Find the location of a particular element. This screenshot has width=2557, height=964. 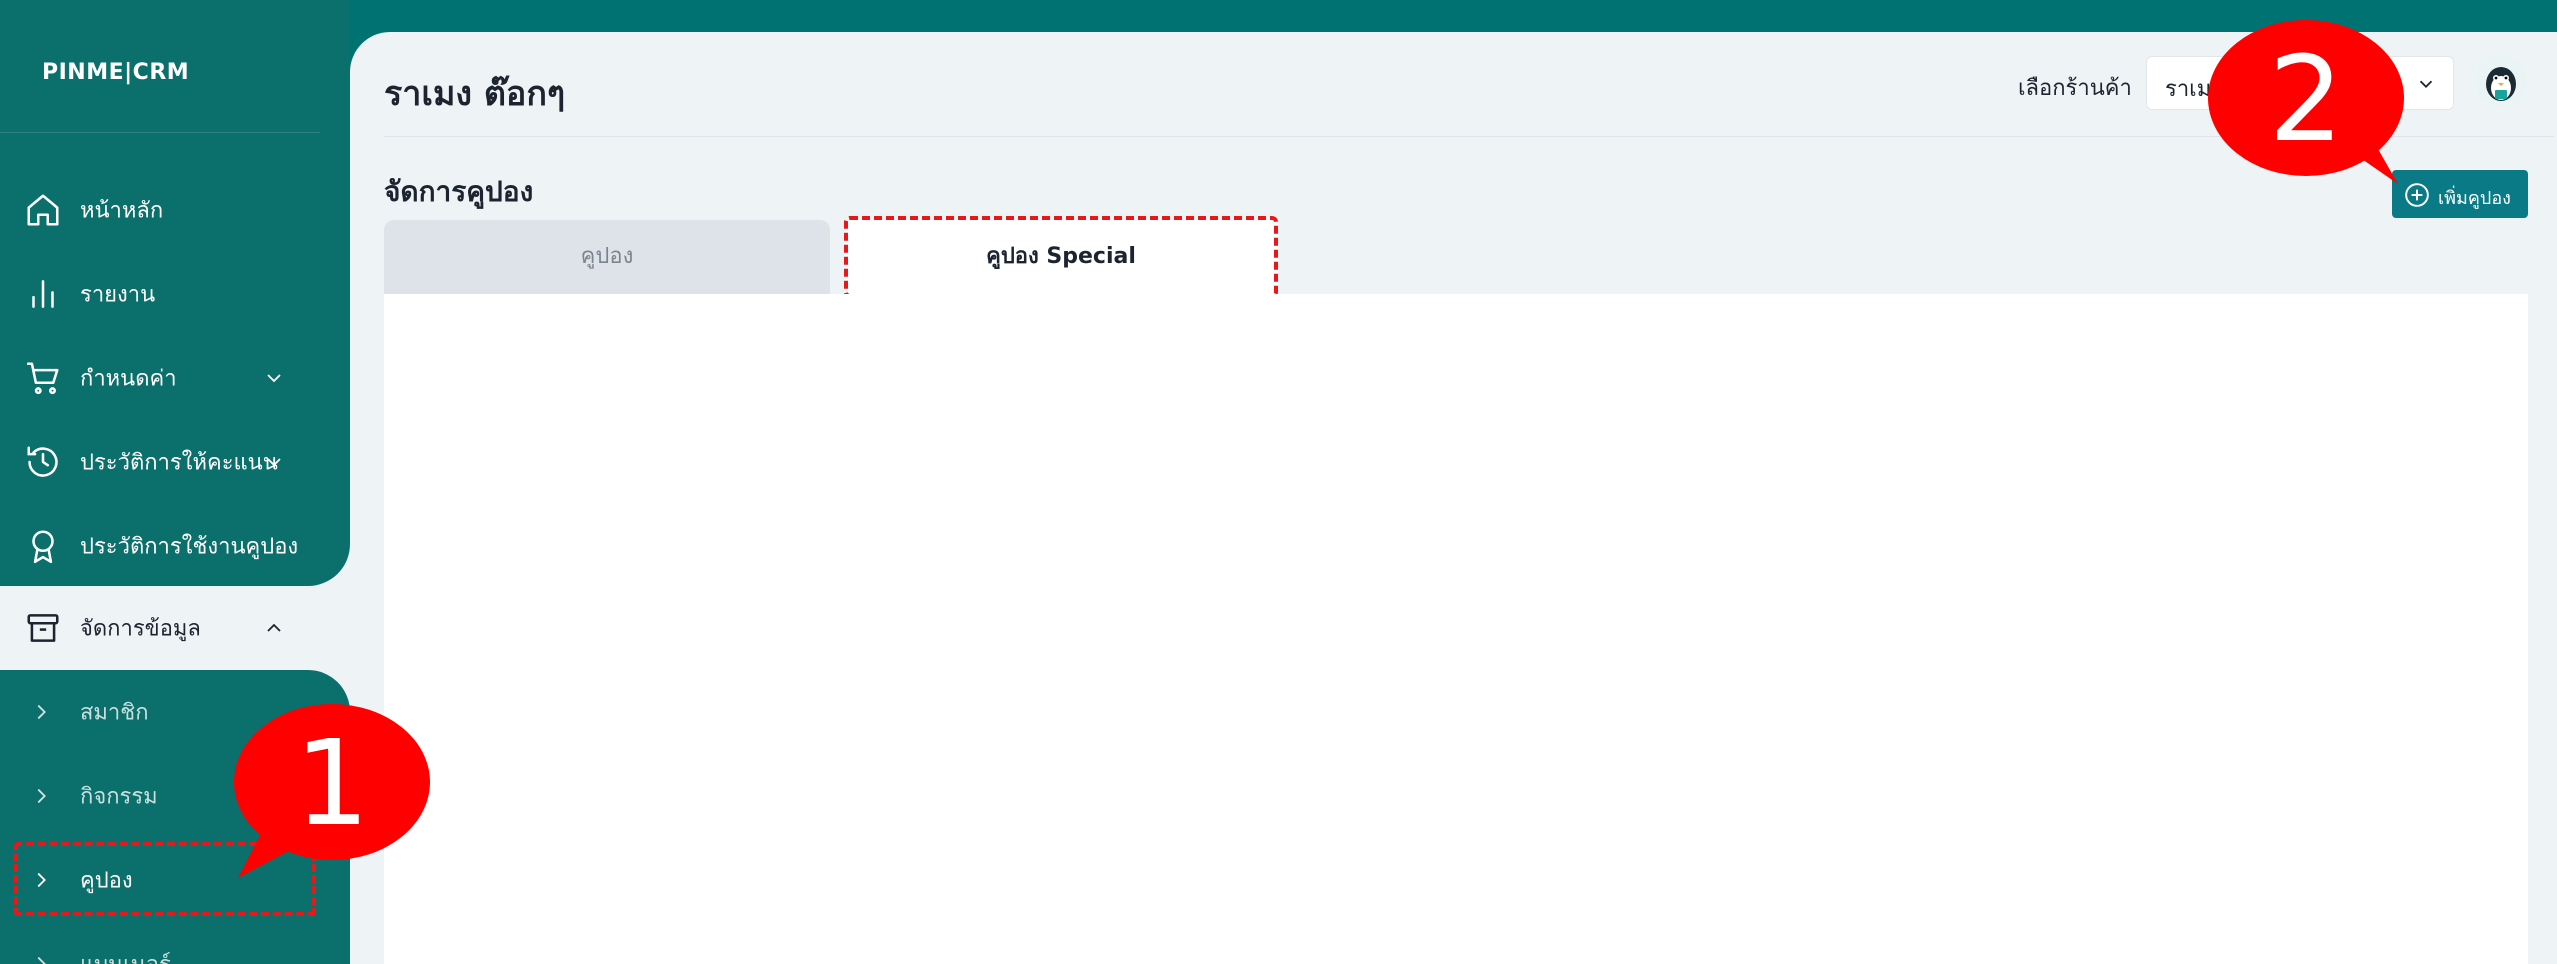

cart-icon is located at coordinates (43, 378).